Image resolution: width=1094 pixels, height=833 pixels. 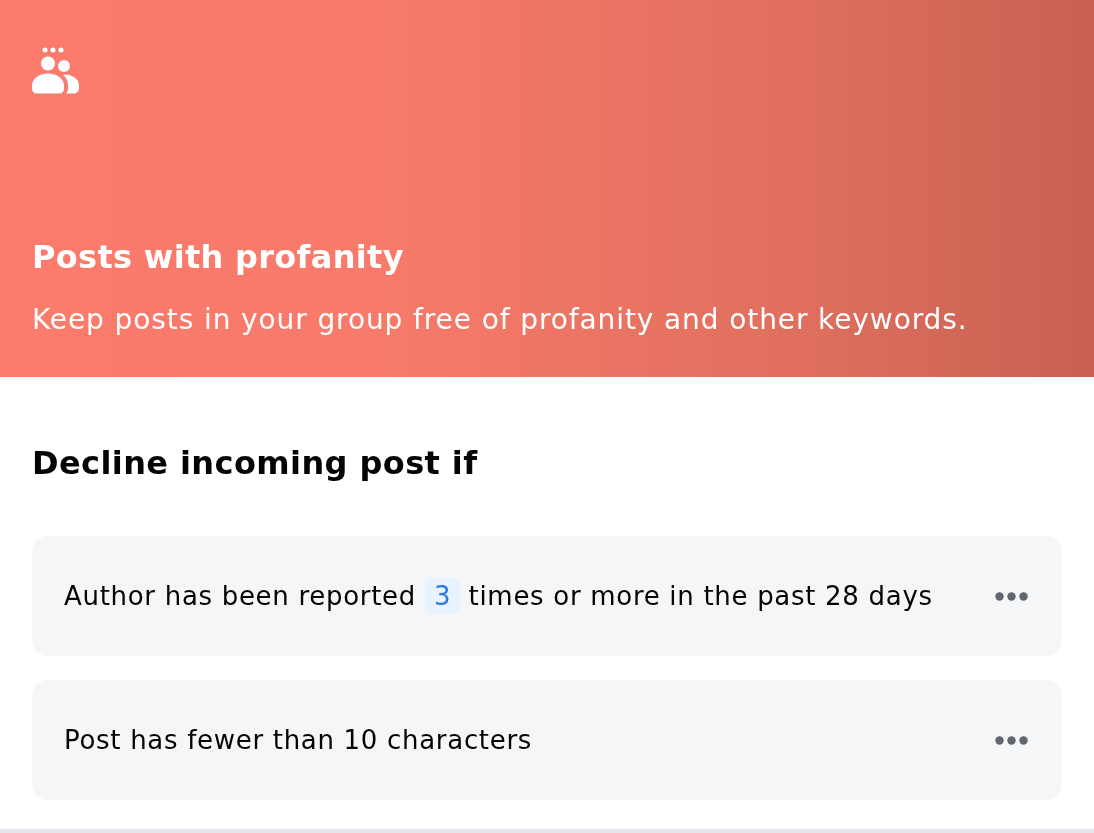 What do you see at coordinates (240, 596) in the screenshot?
I see `rule-text: Author has been reported` at bounding box center [240, 596].